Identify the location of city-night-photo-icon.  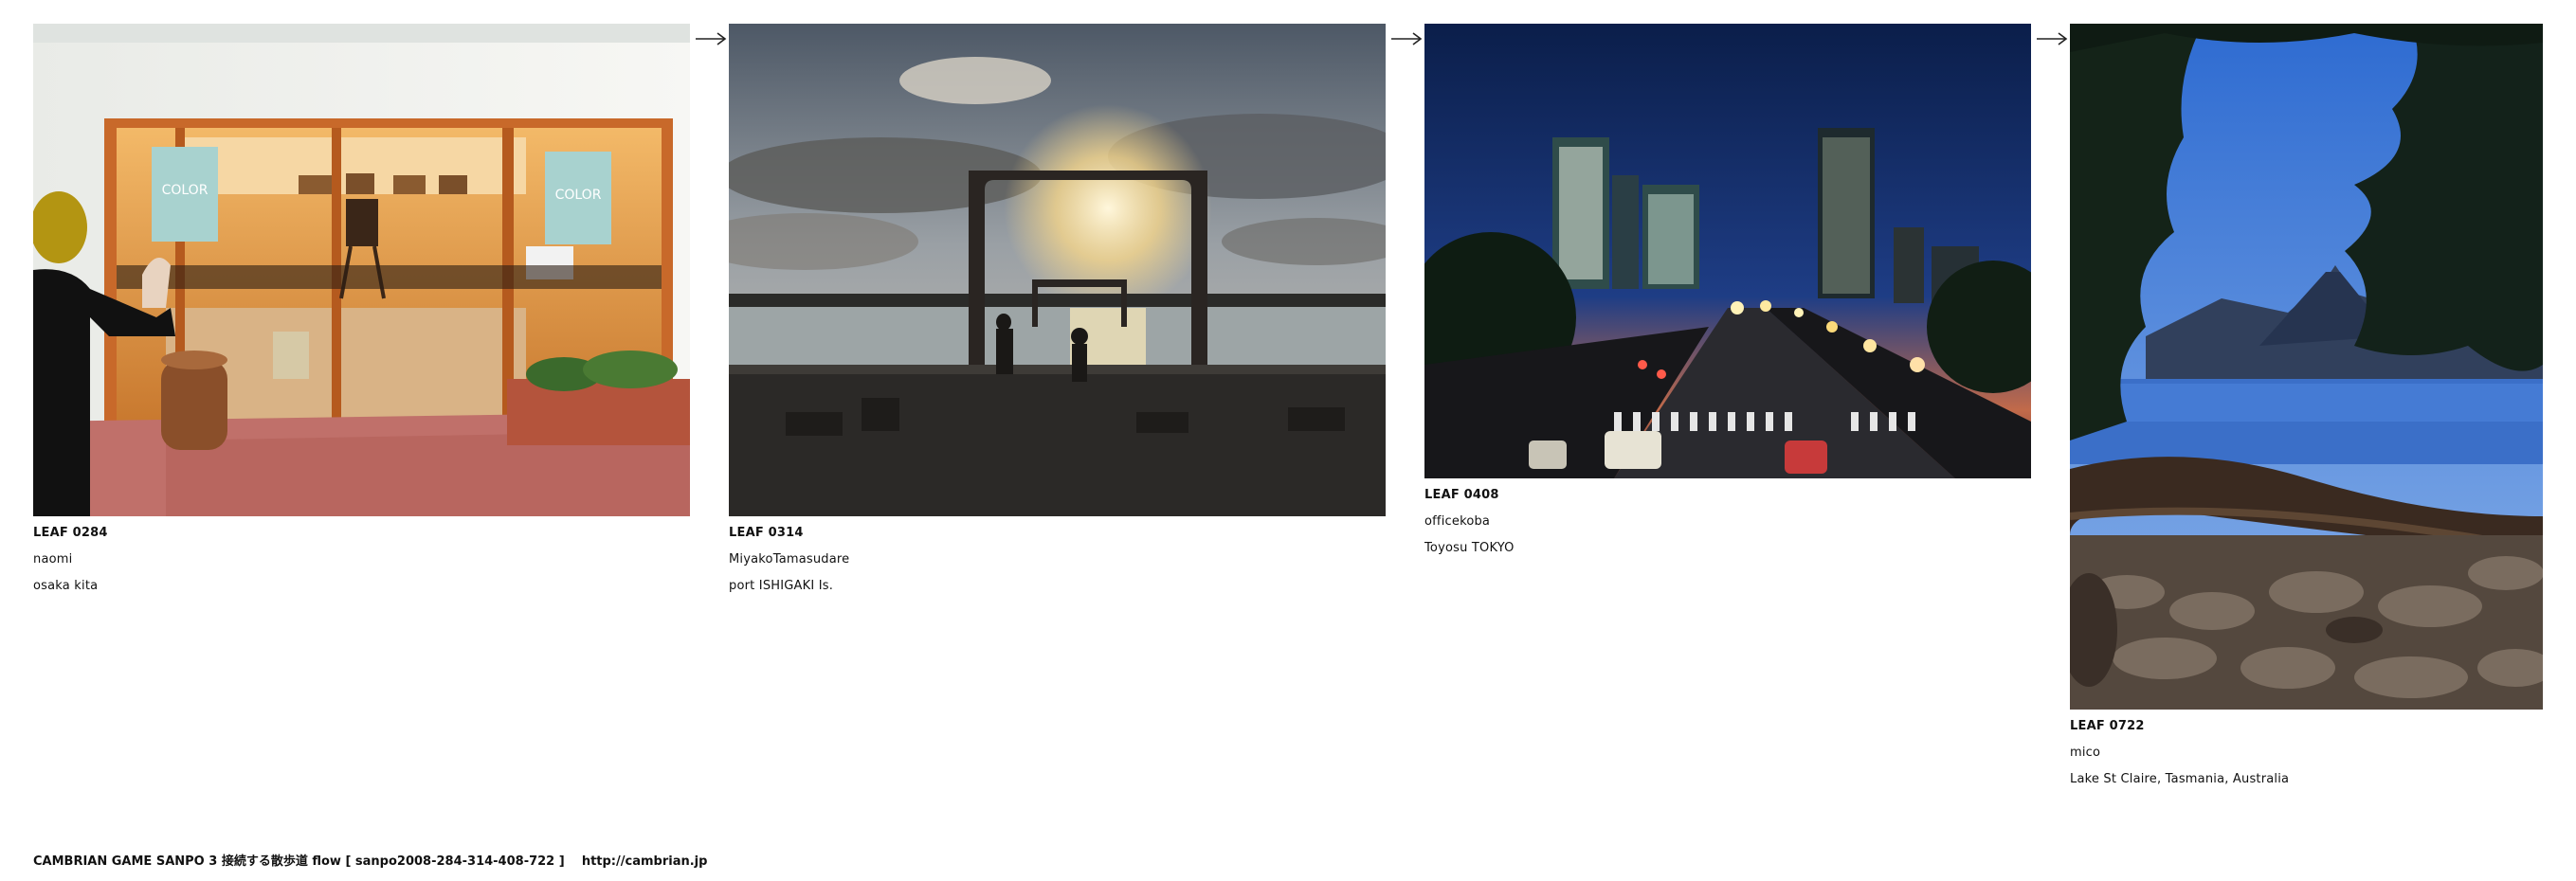
(1727, 251).